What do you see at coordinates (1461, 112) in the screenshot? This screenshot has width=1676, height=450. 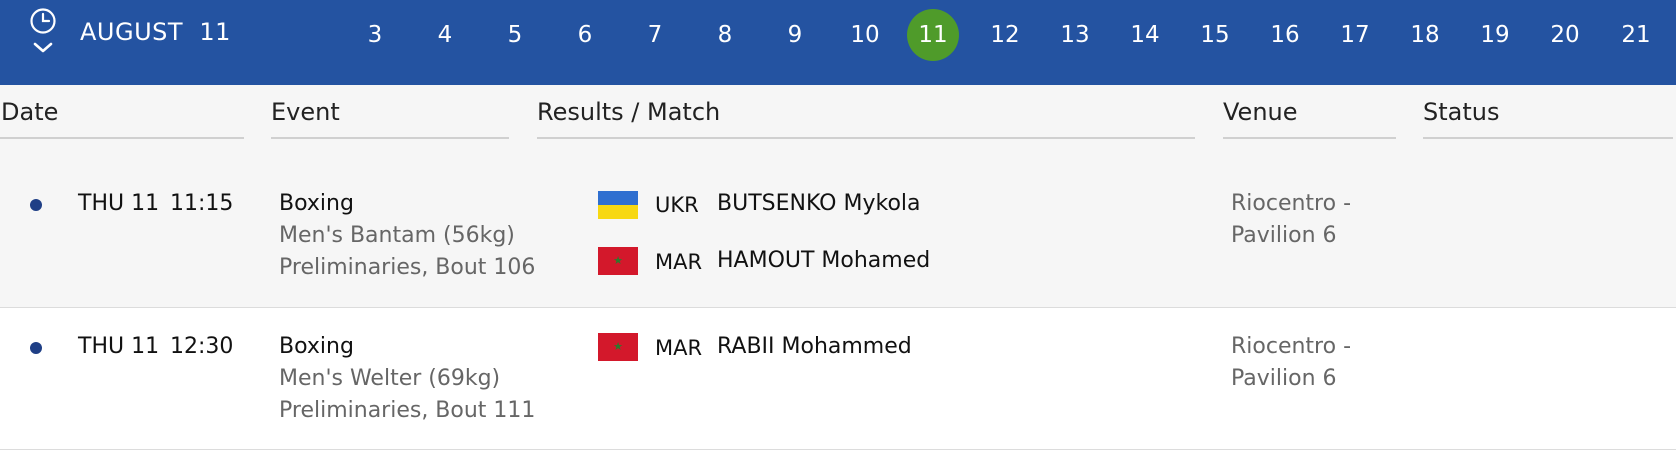 I see `column-header-status: Status` at bounding box center [1461, 112].